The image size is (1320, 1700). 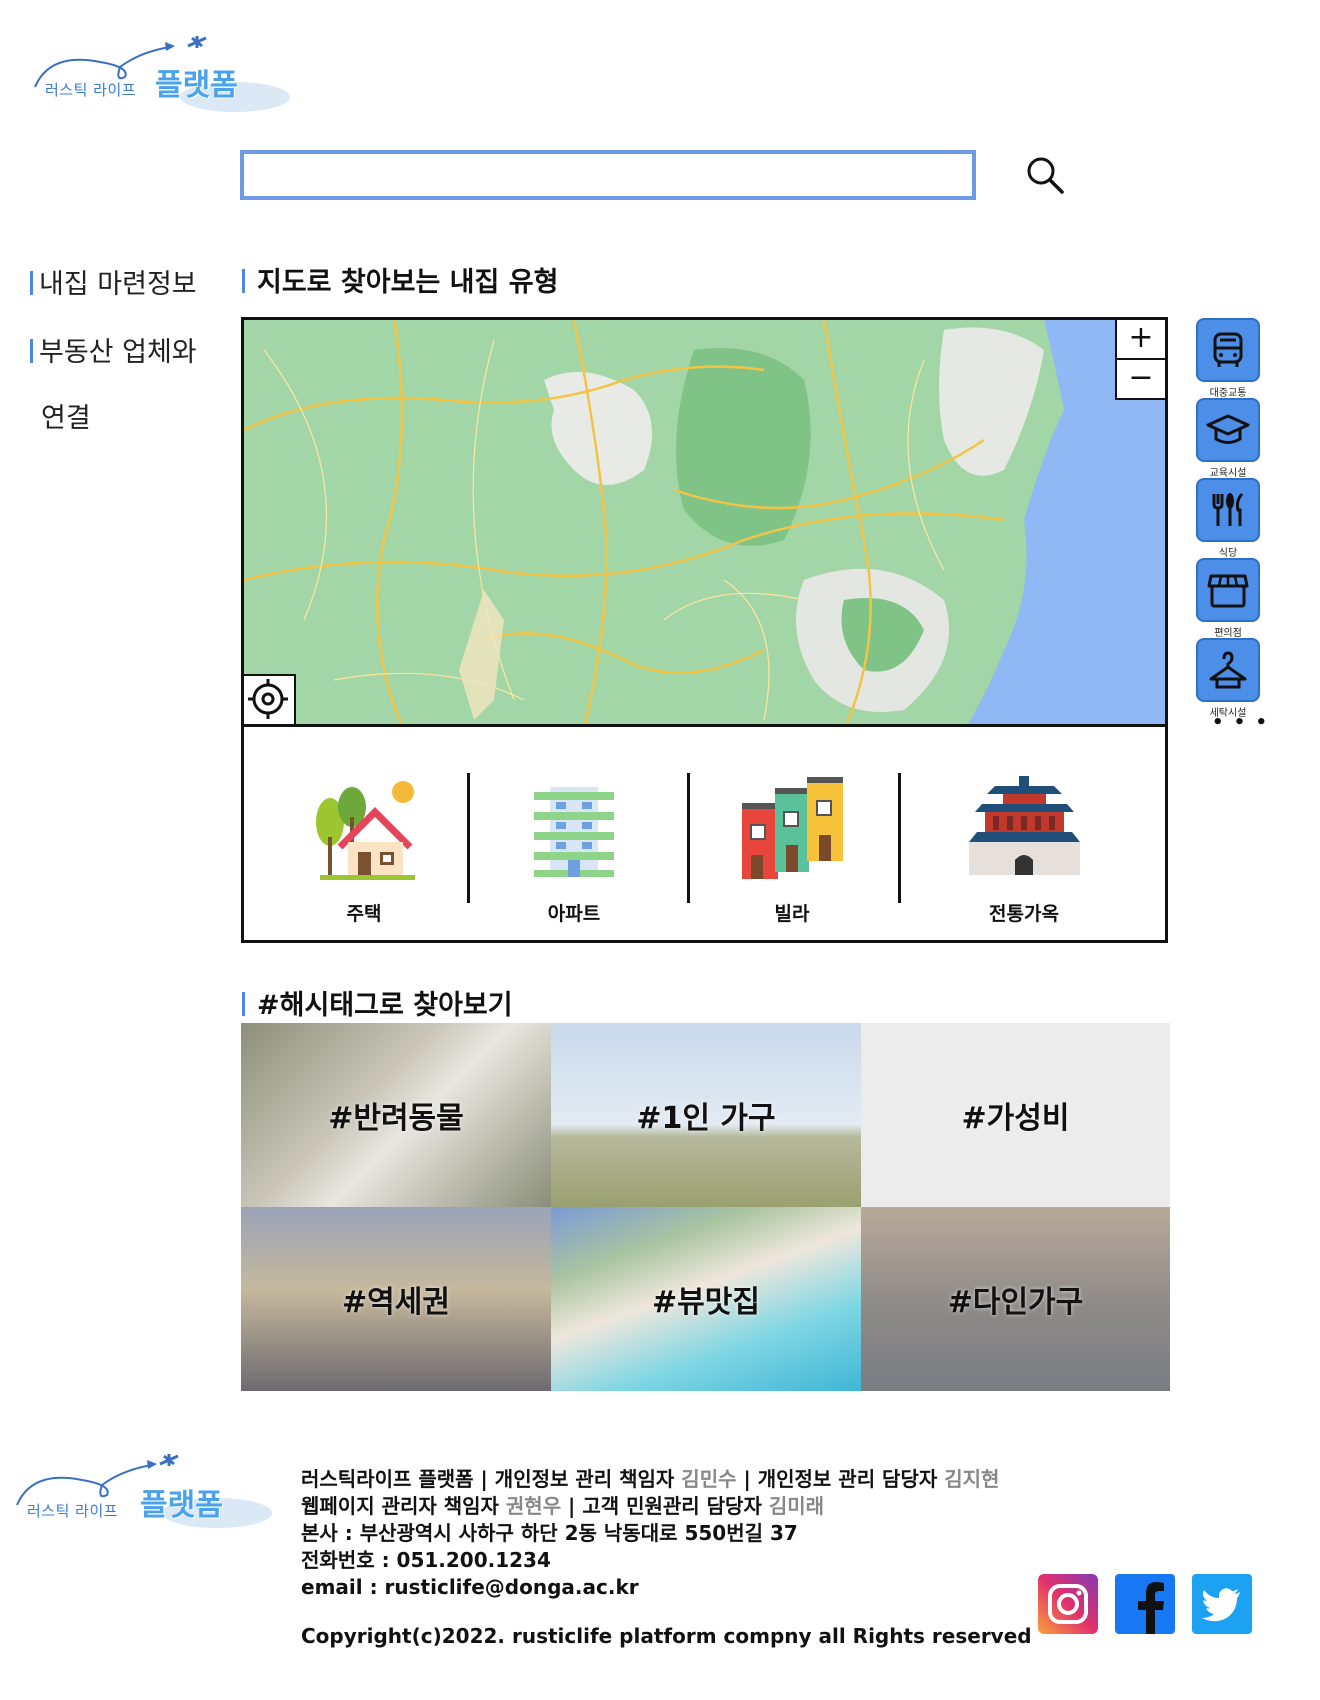 I want to click on hashtag-single-household: #1인 가구, so click(x=706, y=1115).